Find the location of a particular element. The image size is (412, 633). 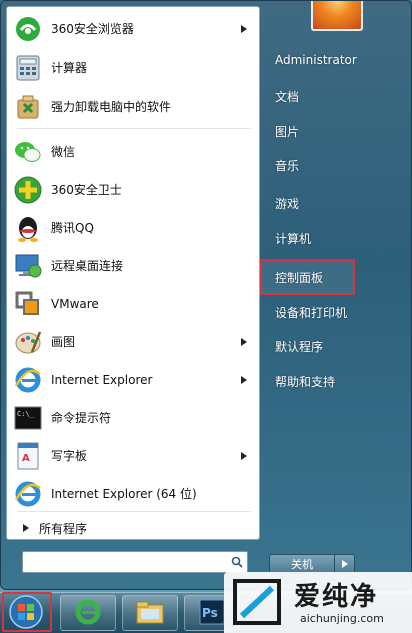

program-item-command-prompt: C:\_ 命令提示符 is located at coordinates (134, 417).